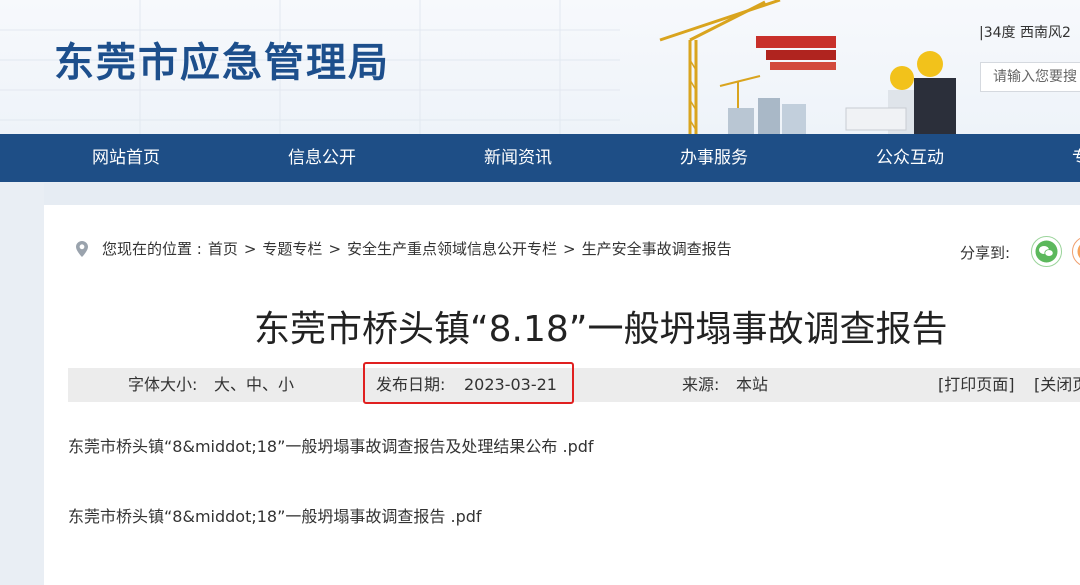 This screenshot has width=1080, height=585. What do you see at coordinates (322, 158) in the screenshot?
I see `nav-item-info-disclosure: 信息公开` at bounding box center [322, 158].